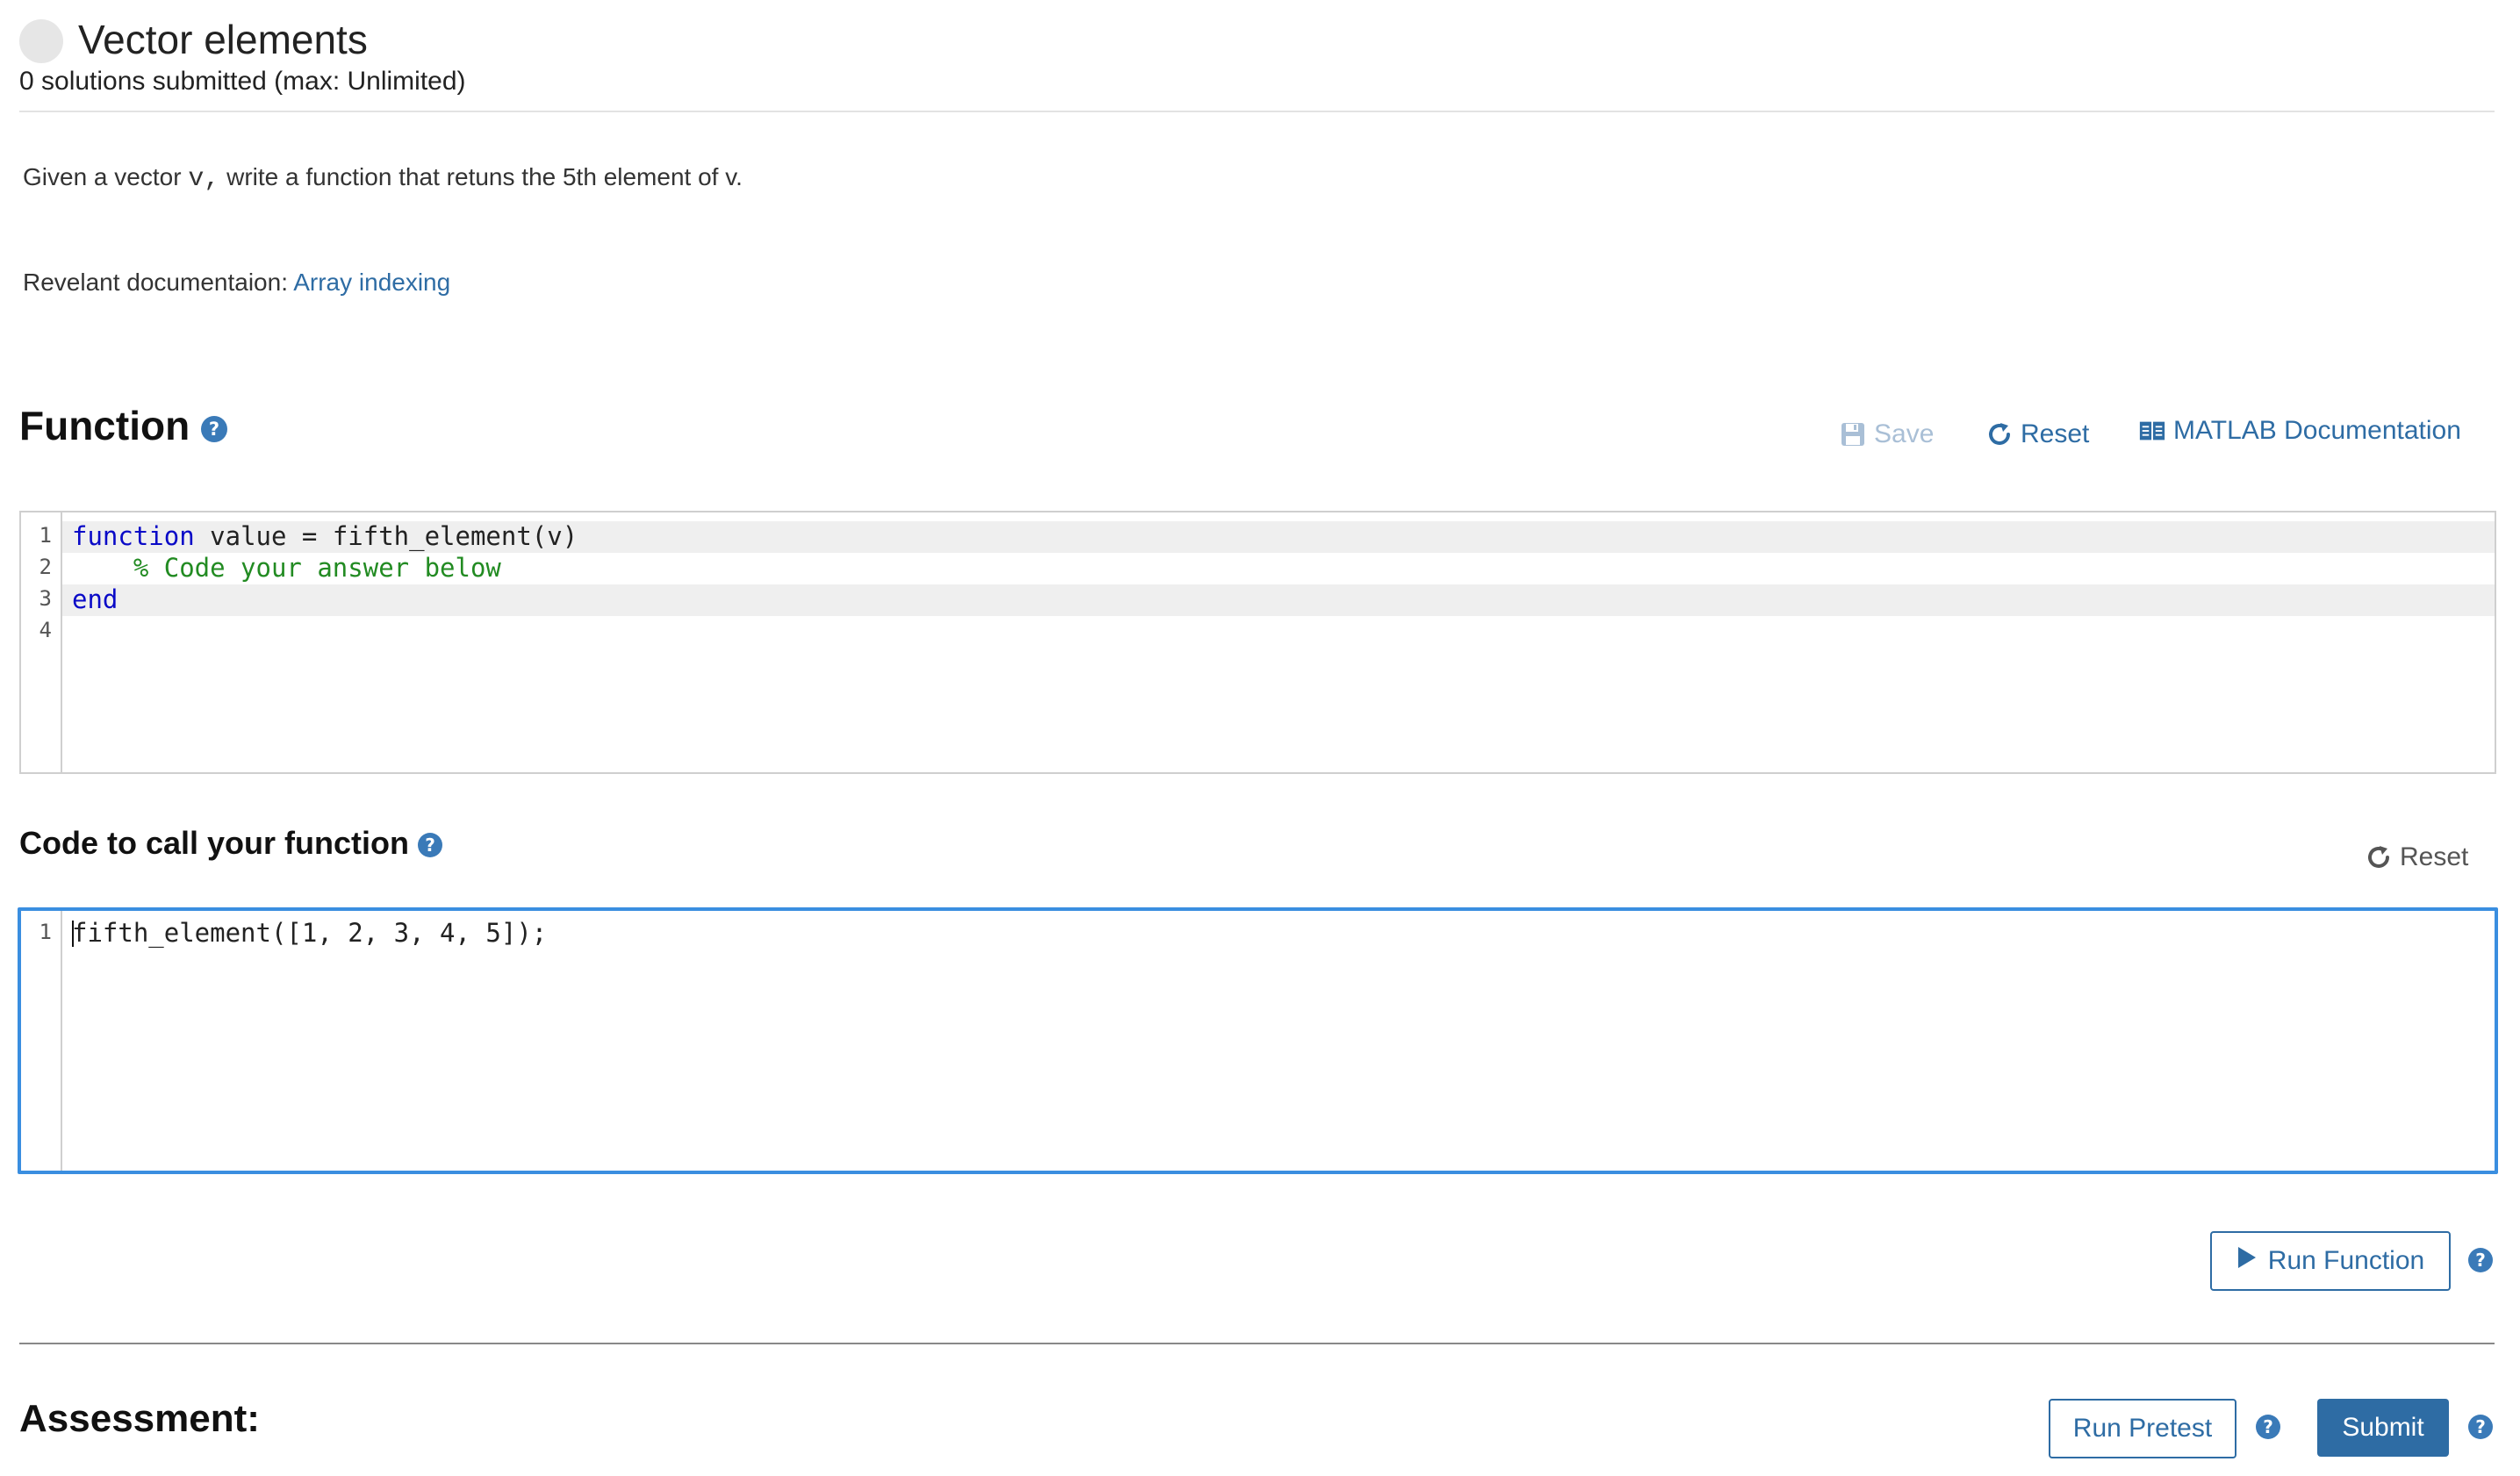 The width and height of the screenshot is (2520, 1476). Describe the element at coordinates (2152, 431) in the screenshot. I see `book-icon` at that location.